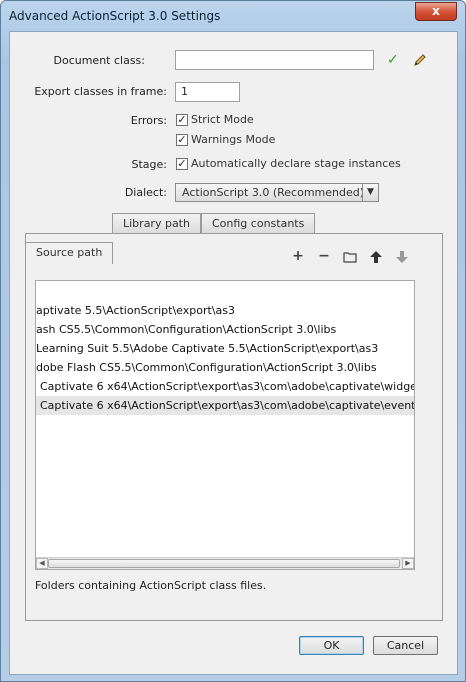  Describe the element at coordinates (42, 563) in the screenshot. I see `scroll-left-icon: ◀` at that location.